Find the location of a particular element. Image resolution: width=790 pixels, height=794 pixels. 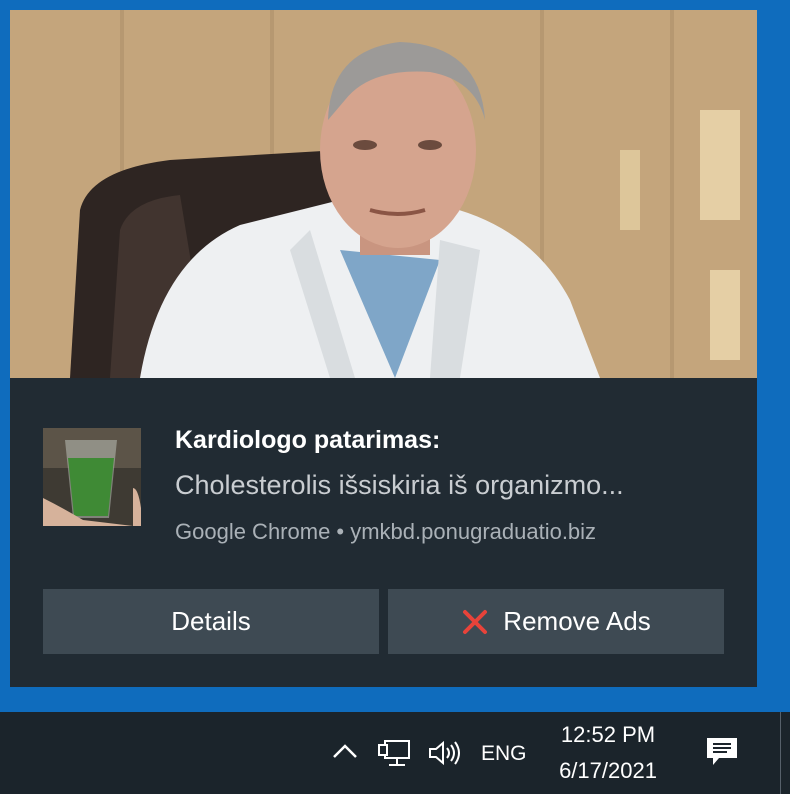

network-icon is located at coordinates (395, 755).